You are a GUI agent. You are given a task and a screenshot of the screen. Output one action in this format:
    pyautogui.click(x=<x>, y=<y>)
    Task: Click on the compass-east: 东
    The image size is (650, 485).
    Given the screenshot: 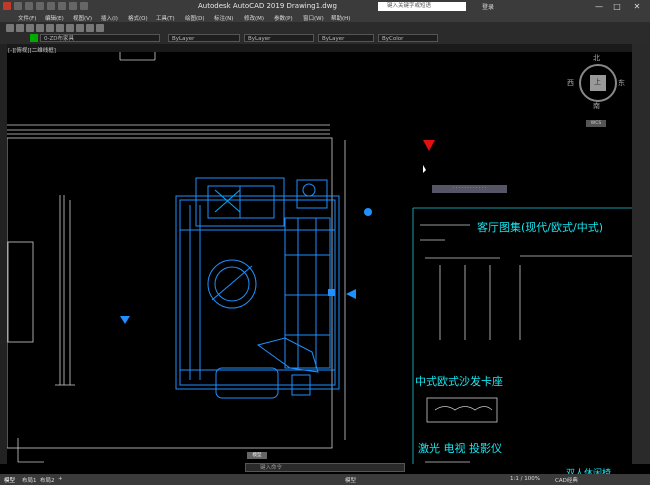 What is the action you would take?
    pyautogui.click(x=621, y=83)
    